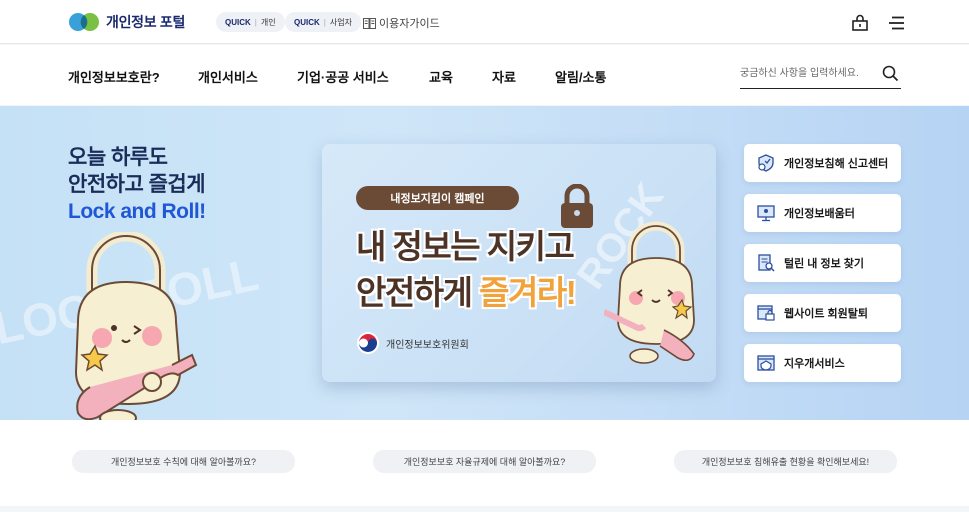 This screenshot has height=512, width=969. What do you see at coordinates (268, 22) in the screenshot?
I see `quick-label: 개인` at bounding box center [268, 22].